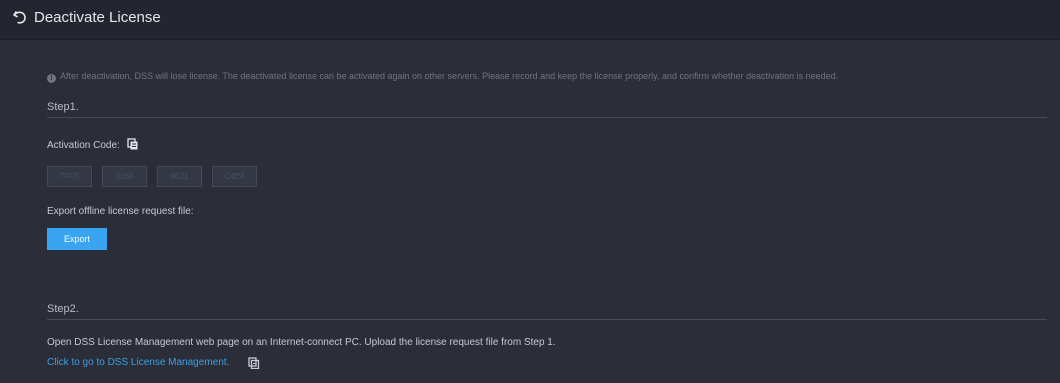  I want to click on activation-code-segment: 3360, so click(124, 176).